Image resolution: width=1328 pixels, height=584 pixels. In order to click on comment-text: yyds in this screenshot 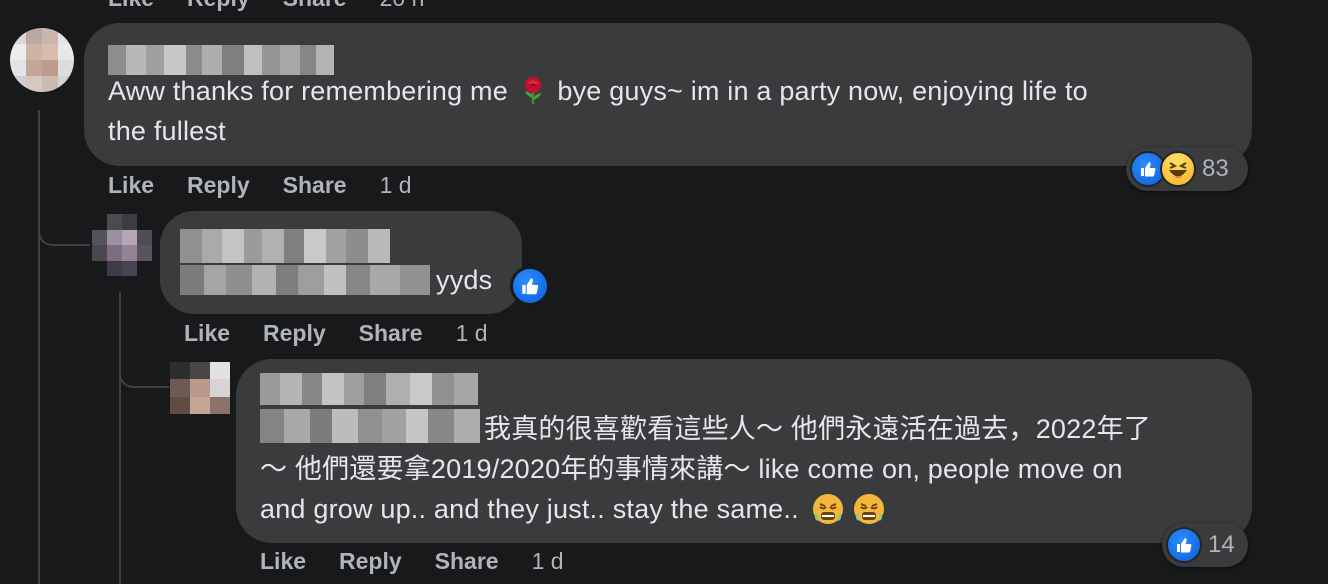, I will do `click(464, 280)`.